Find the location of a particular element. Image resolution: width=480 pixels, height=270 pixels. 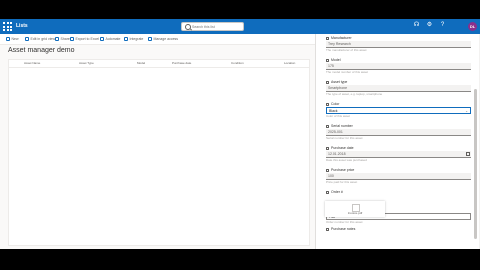

automate-button: Automate is located at coordinates (110, 39).